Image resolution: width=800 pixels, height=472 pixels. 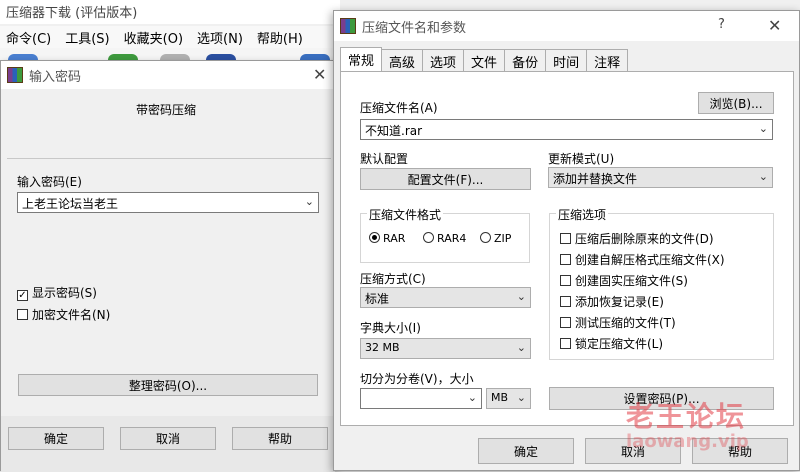 I want to click on archive-options-title: 压缩选项, so click(x=582, y=214).